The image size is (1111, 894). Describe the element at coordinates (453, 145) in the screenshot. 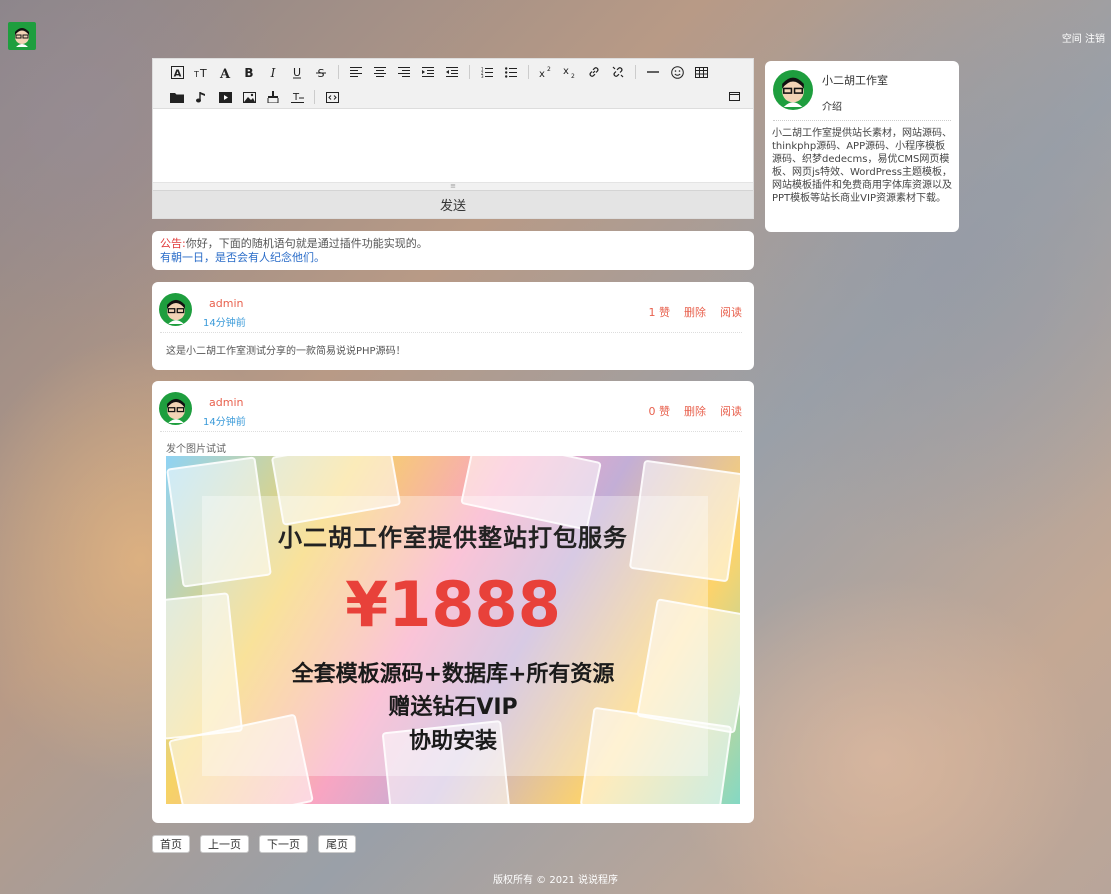

I see `editor-textarea` at that location.